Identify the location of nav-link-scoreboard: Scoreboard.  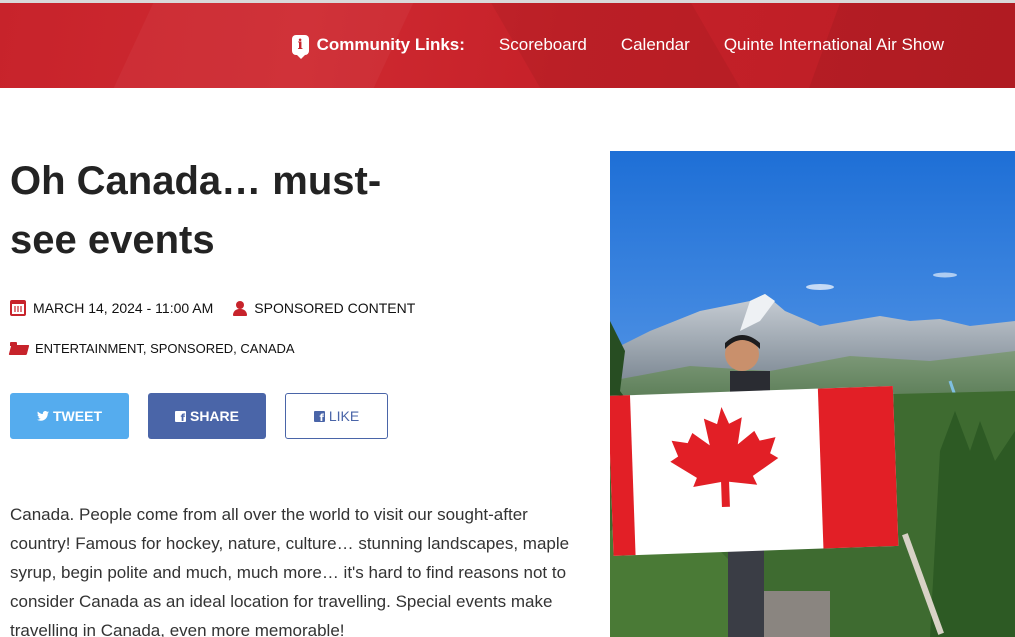
(543, 45).